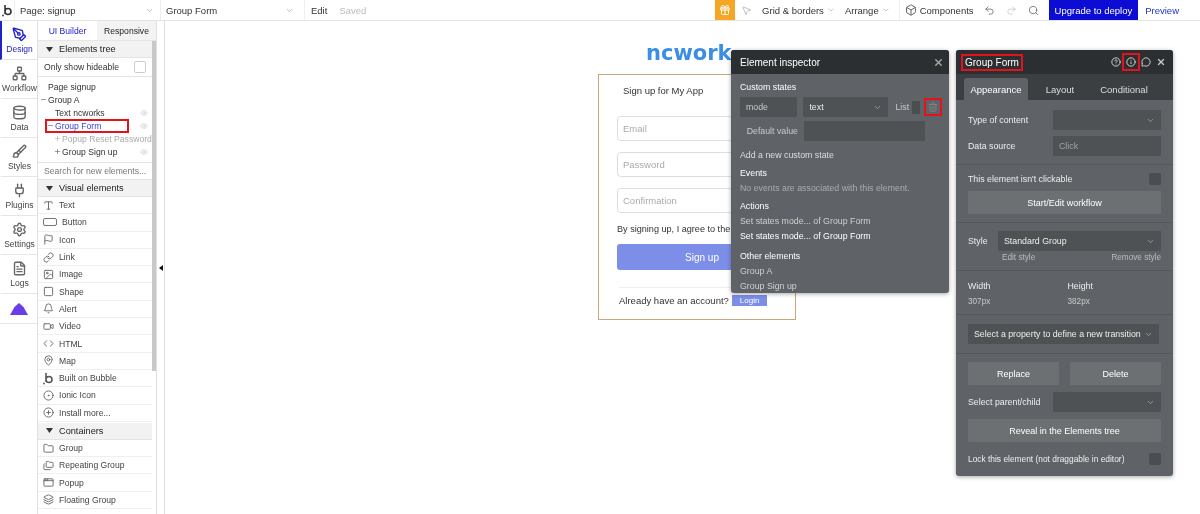 The width and height of the screenshot is (1200, 514). Describe the element at coordinates (1060, 89) in the screenshot. I see `editor-tab: Layout` at that location.